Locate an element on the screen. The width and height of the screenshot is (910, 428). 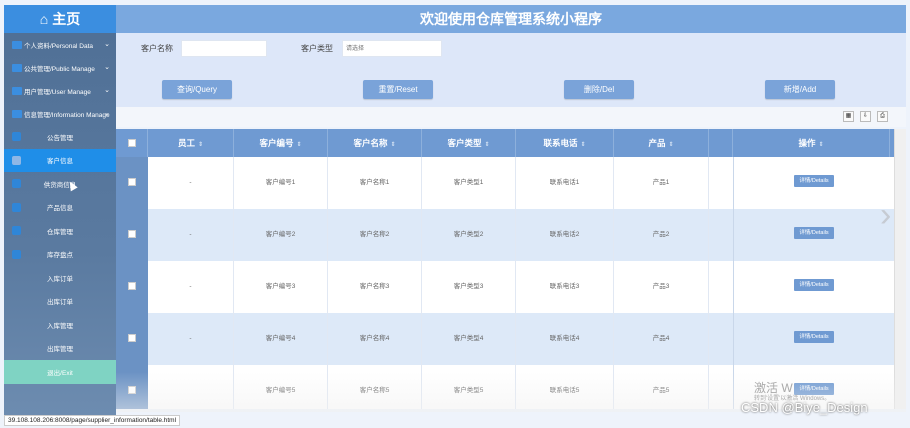
table-cell: 客户名称5 is located at coordinates (375, 387).